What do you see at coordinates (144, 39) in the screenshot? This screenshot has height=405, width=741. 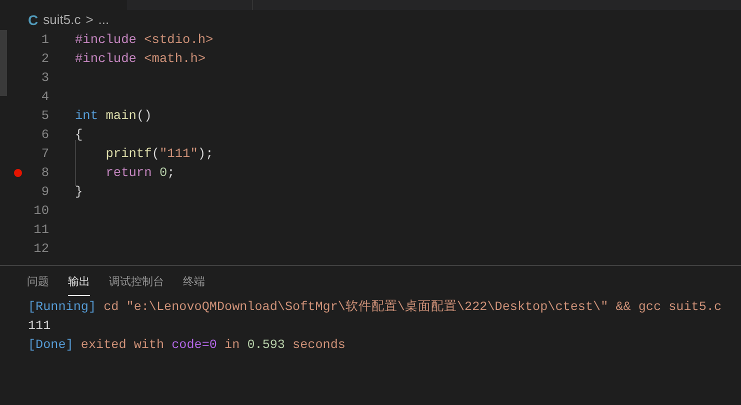 I see `code-line: #include <stdio.h>` at bounding box center [144, 39].